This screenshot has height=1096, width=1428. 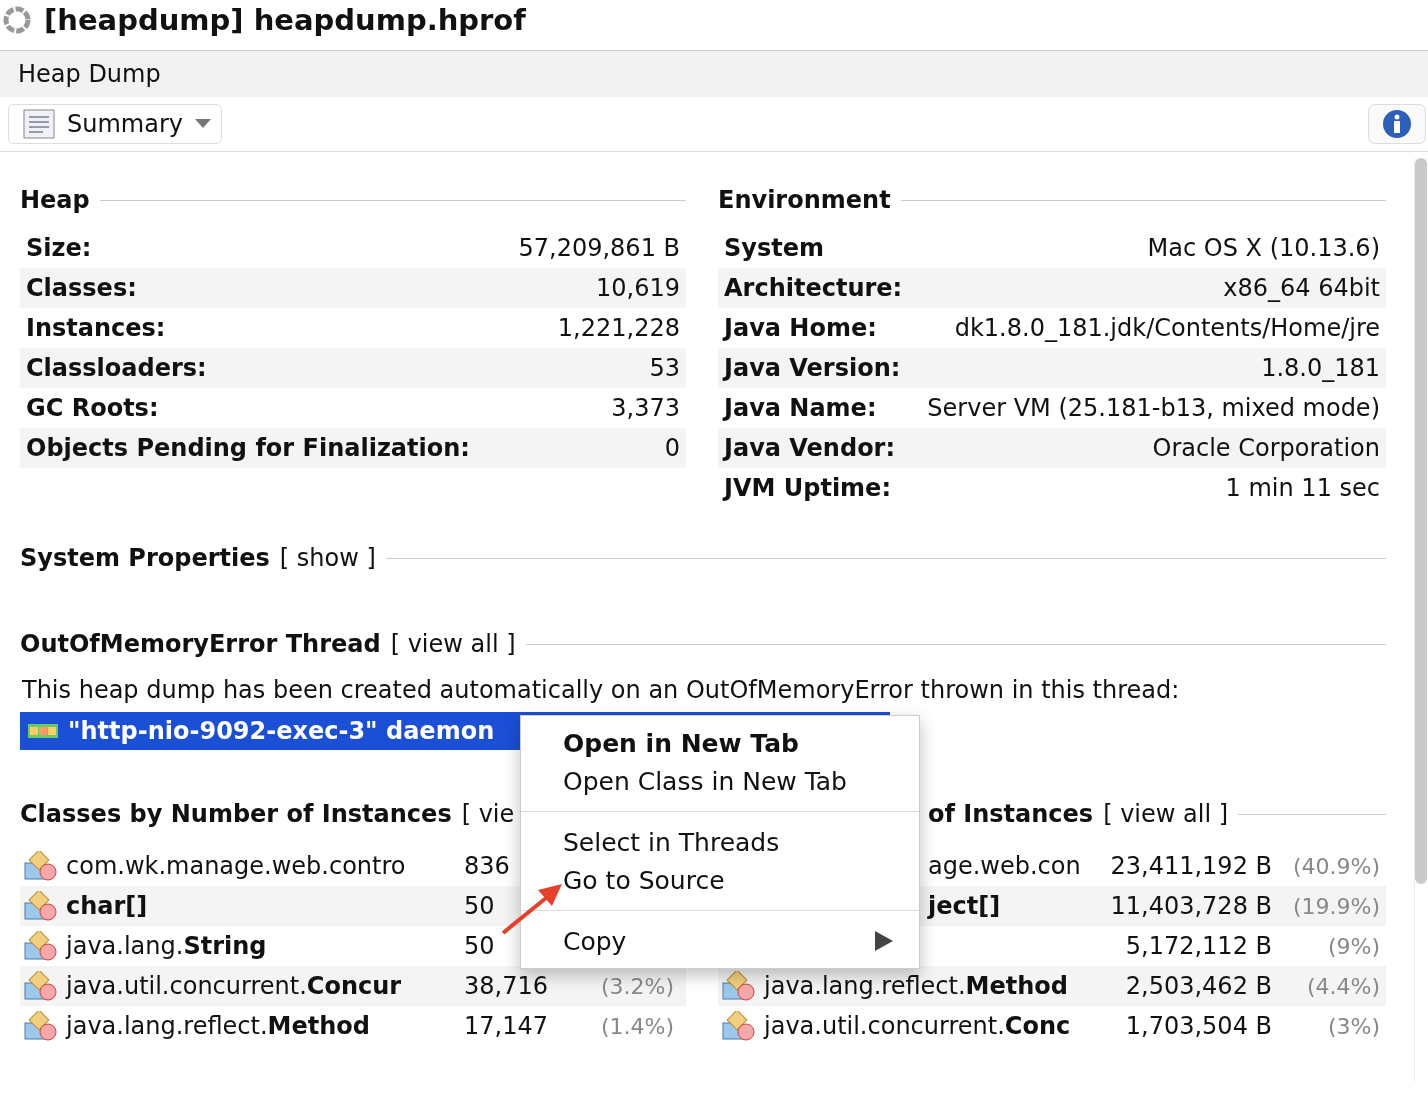 I want to click on property-value: 1 min 11 sec, so click(x=1302, y=488).